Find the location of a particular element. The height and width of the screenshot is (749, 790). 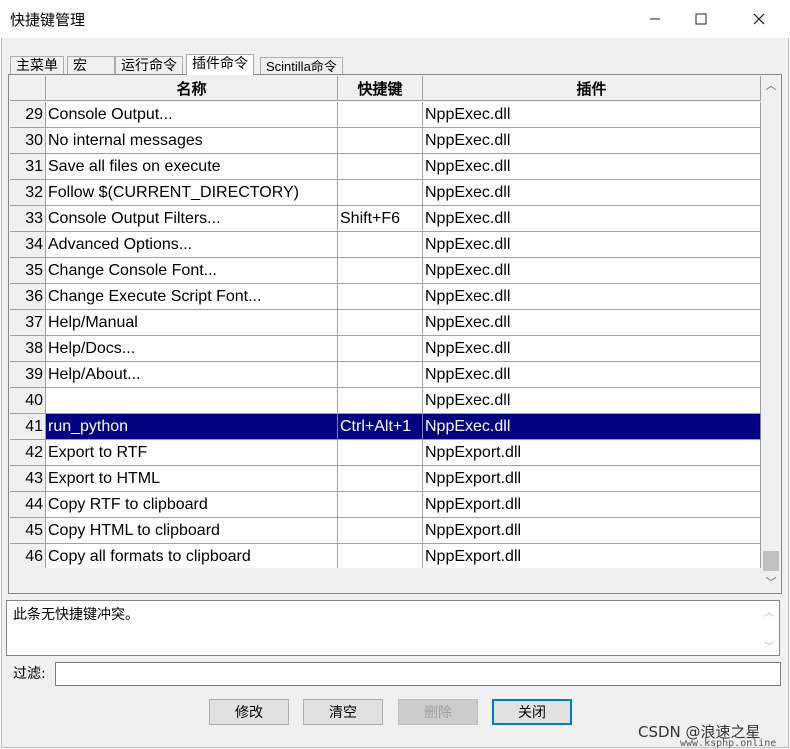

tab-scintilla-commands: Scintilla命令 is located at coordinates (301, 66).